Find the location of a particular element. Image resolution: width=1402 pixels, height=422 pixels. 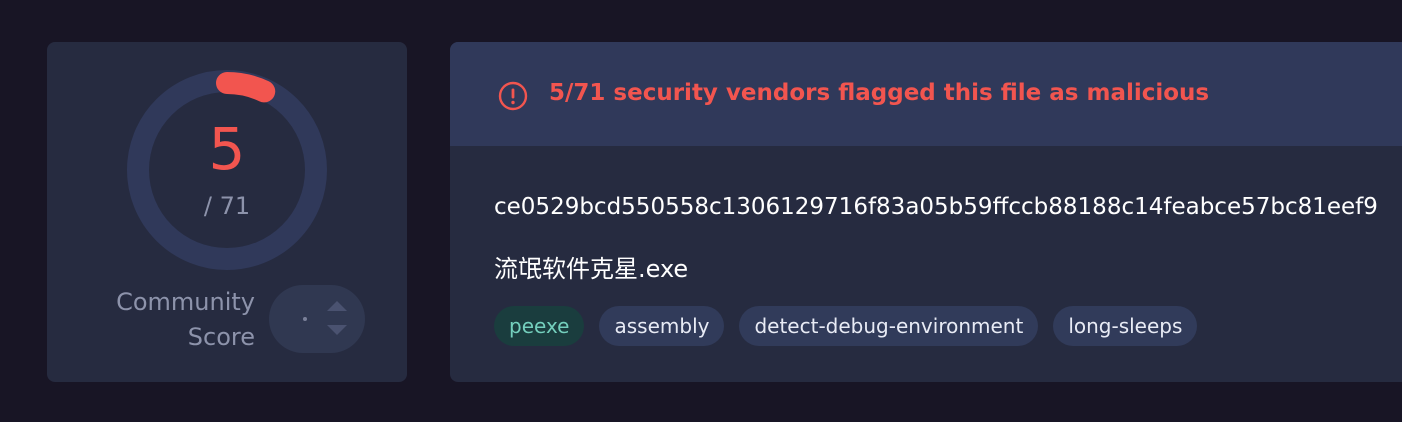

vote-neutral-dot-icon is located at coordinates (305, 319).